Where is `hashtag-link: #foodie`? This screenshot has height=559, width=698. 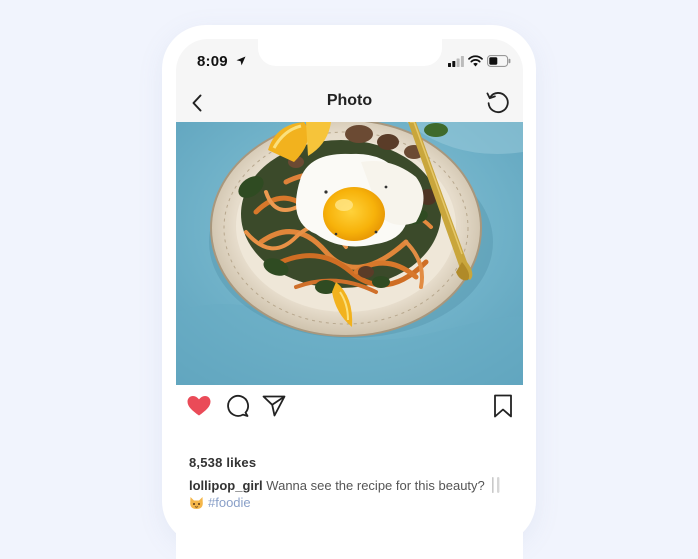
hashtag-link: #foodie is located at coordinates (229, 502).